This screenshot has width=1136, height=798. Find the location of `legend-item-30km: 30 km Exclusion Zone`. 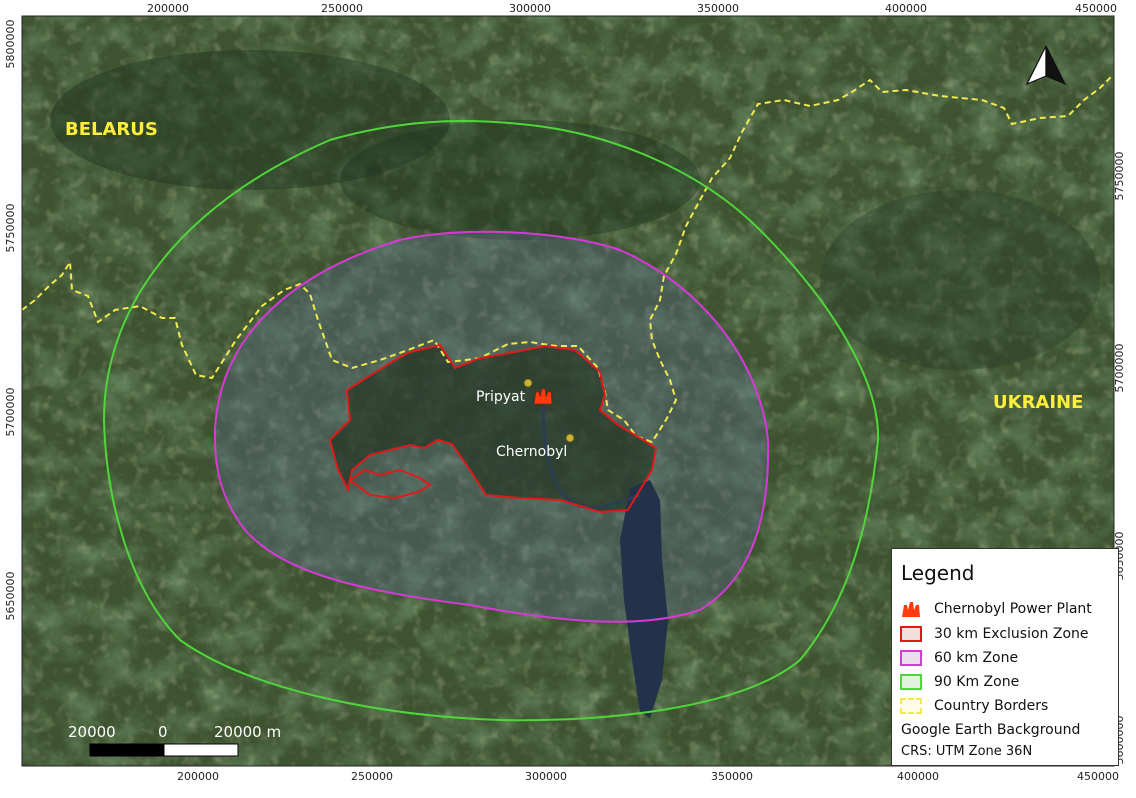

legend-item-30km: 30 km Exclusion Zone is located at coordinates (994, 634).